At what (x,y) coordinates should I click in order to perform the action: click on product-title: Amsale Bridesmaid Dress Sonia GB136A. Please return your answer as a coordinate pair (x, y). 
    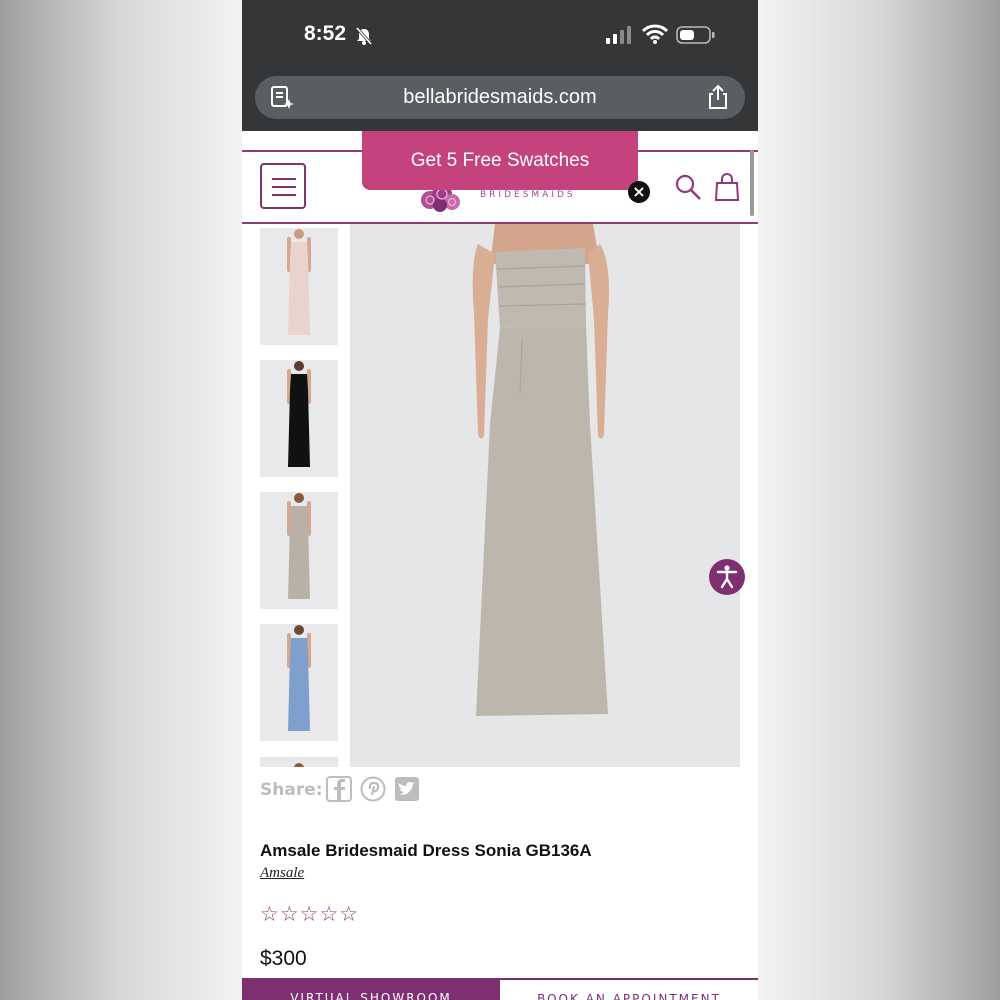
    Looking at the image, I should click on (426, 850).